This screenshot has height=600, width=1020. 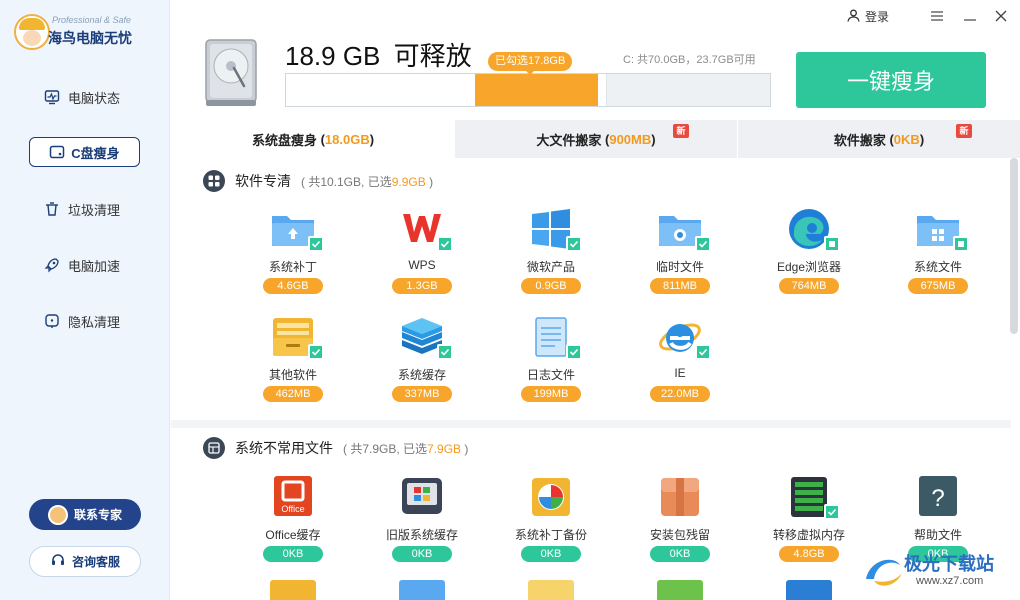 I want to click on tab-label: 软件搬家, so click(x=859, y=140).